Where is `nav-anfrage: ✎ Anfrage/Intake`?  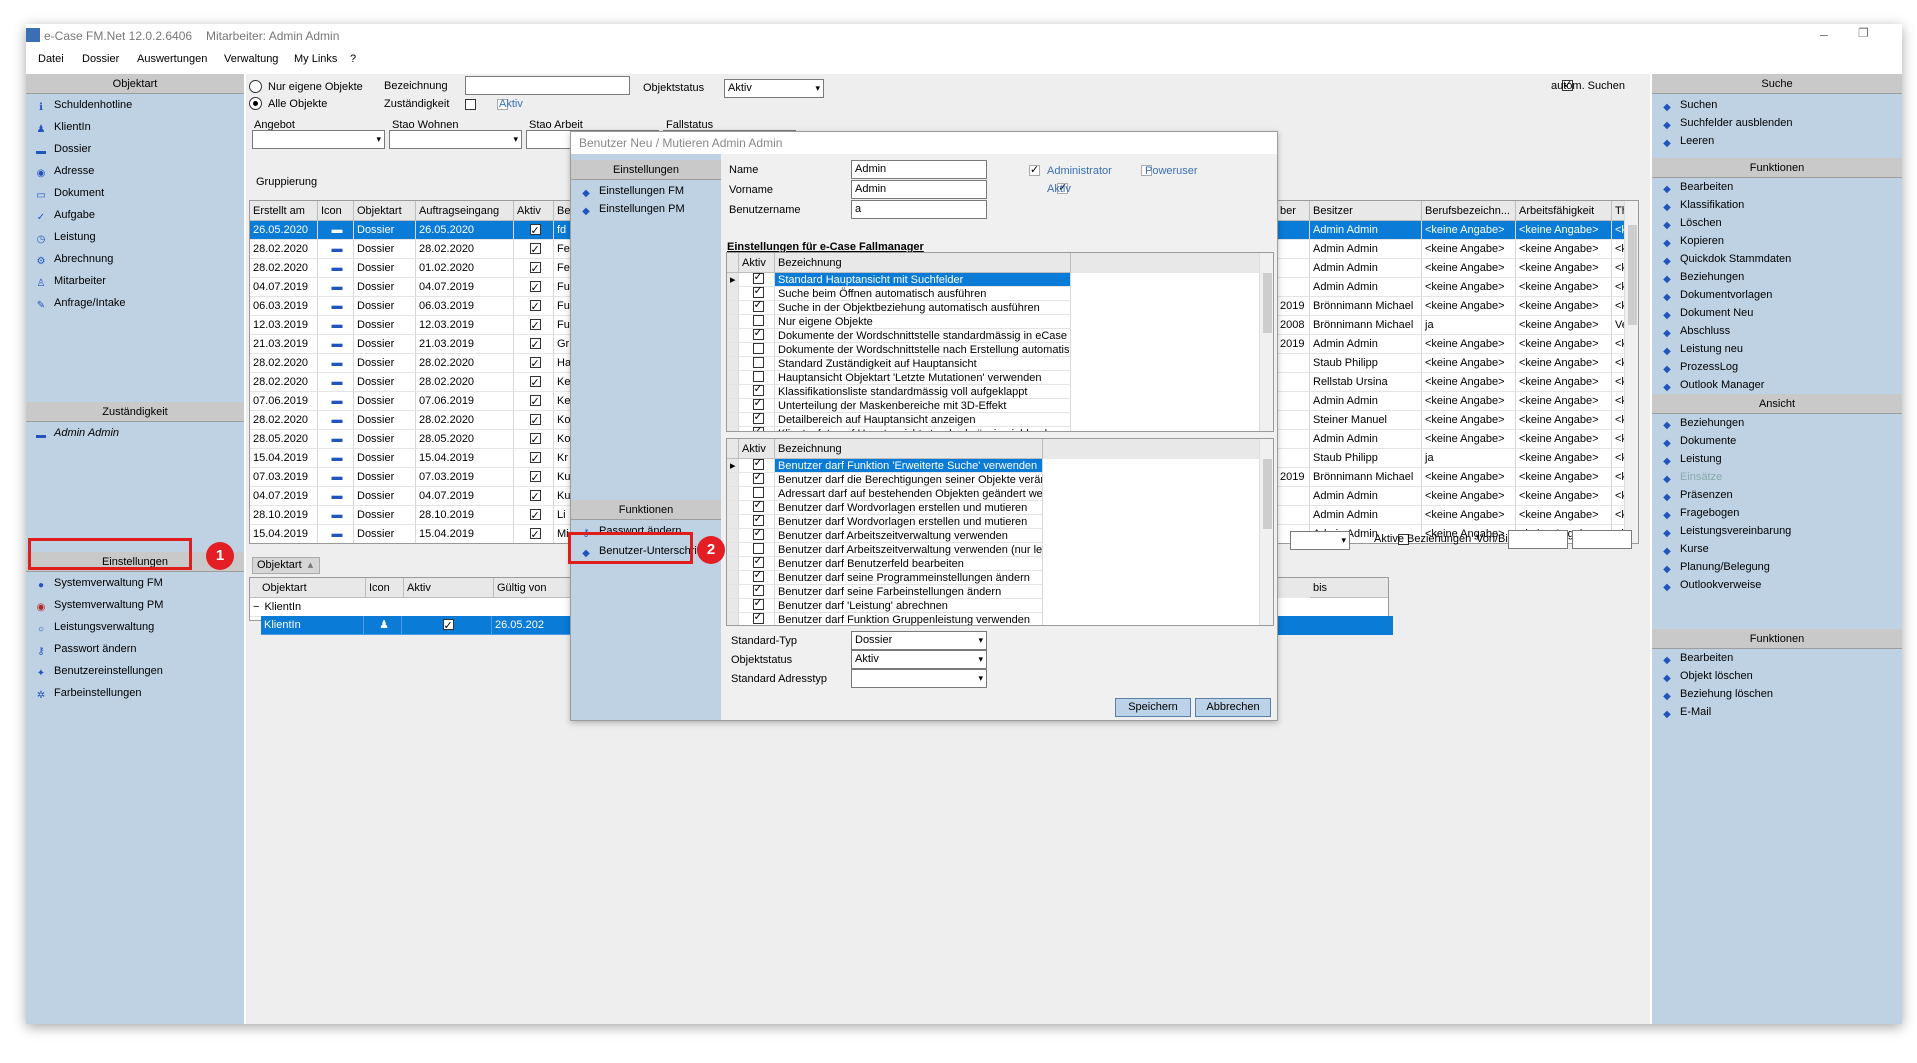
nav-anfrage: ✎ Anfrage/Intake is located at coordinates (80, 303).